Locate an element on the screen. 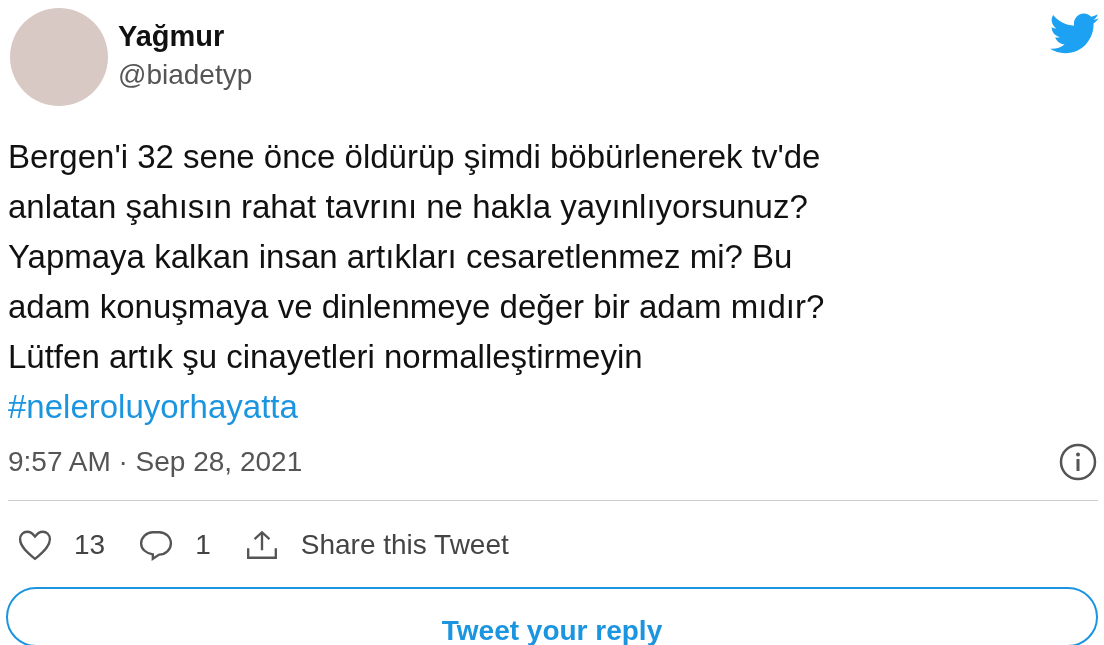 The width and height of the screenshot is (1104, 645). info-icon is located at coordinates (1078, 462).